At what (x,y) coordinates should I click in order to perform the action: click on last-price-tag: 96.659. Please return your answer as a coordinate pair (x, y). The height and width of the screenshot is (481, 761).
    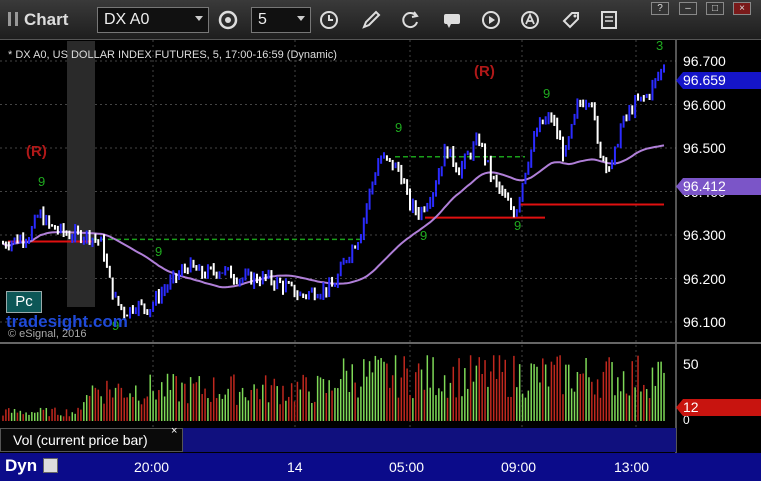
    Looking at the image, I should click on (718, 80).